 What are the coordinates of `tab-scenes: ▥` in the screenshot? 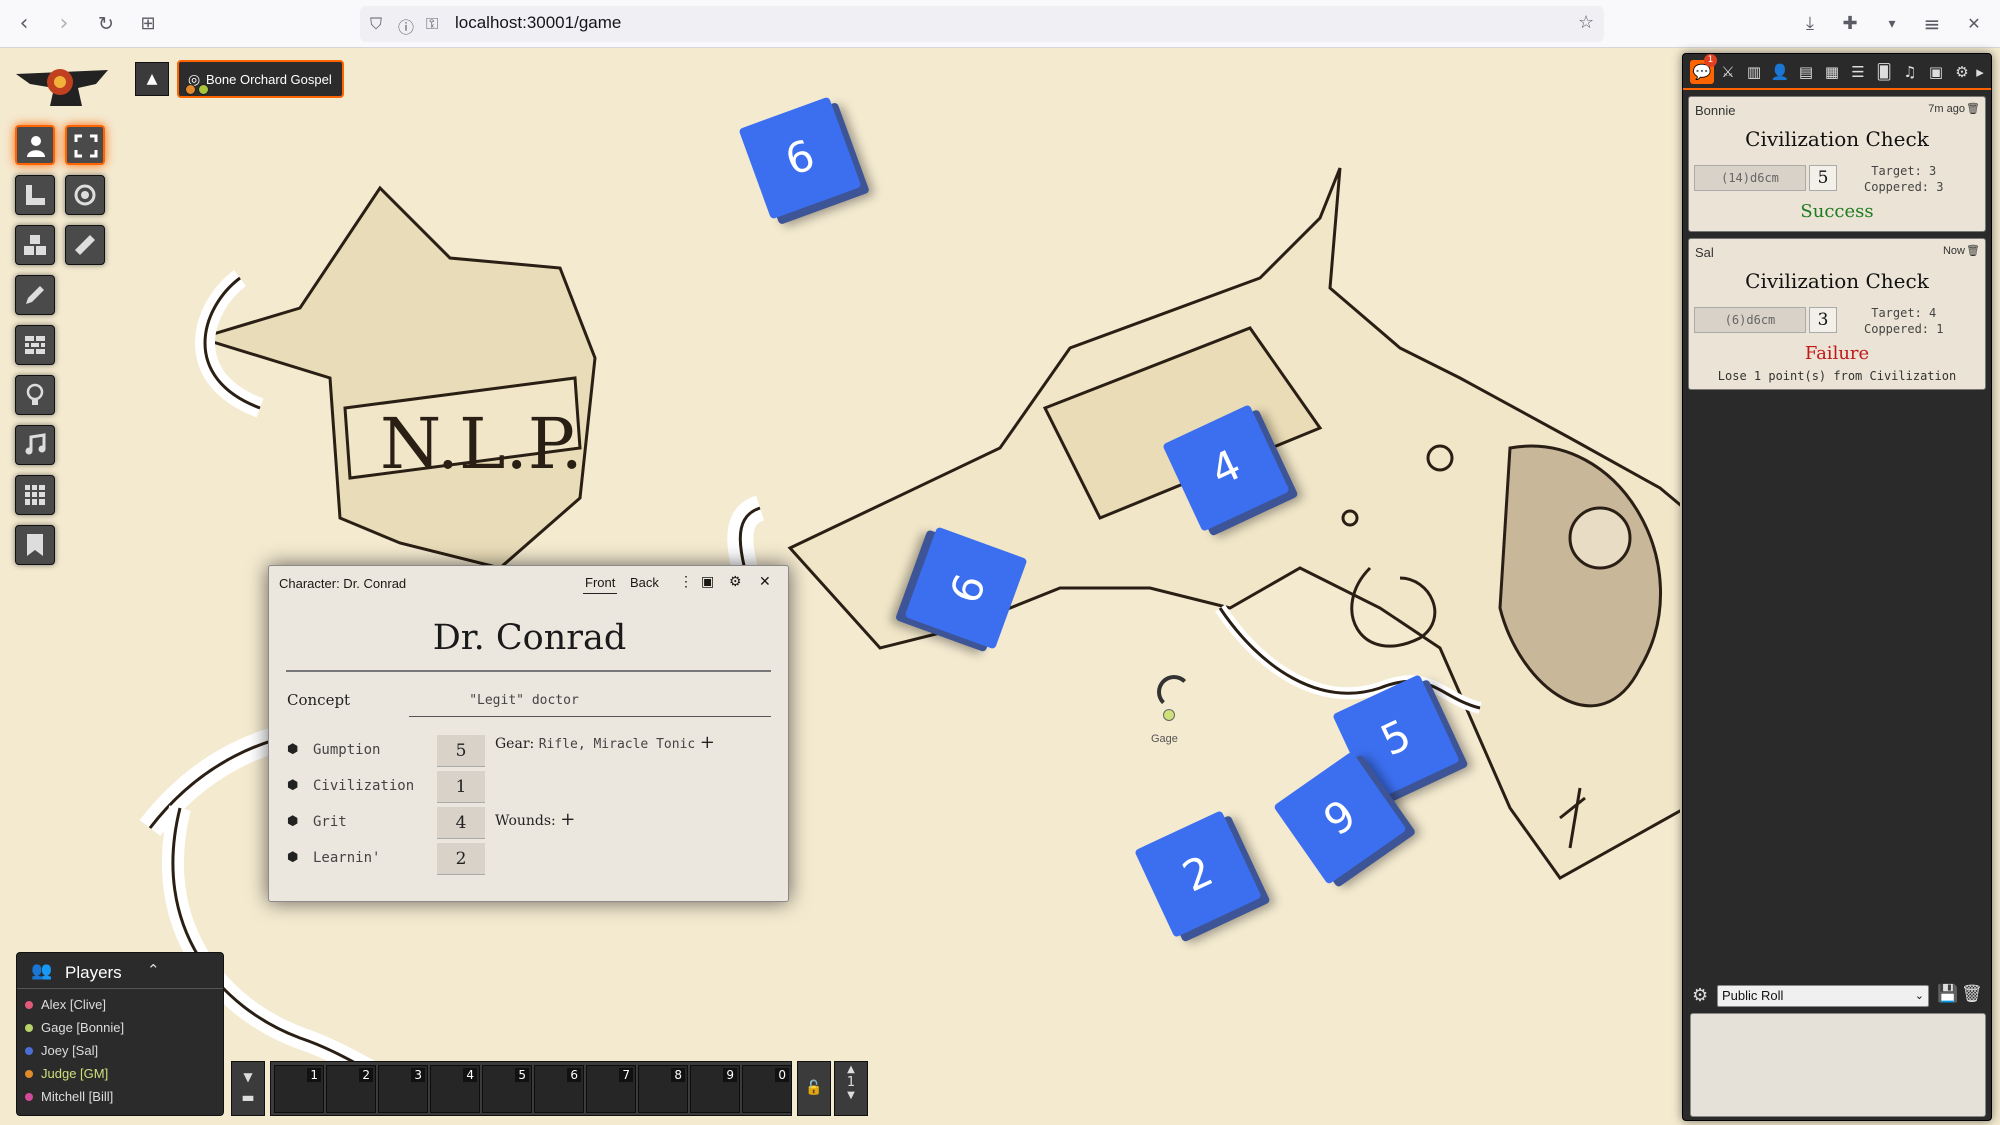 It's located at (1754, 72).